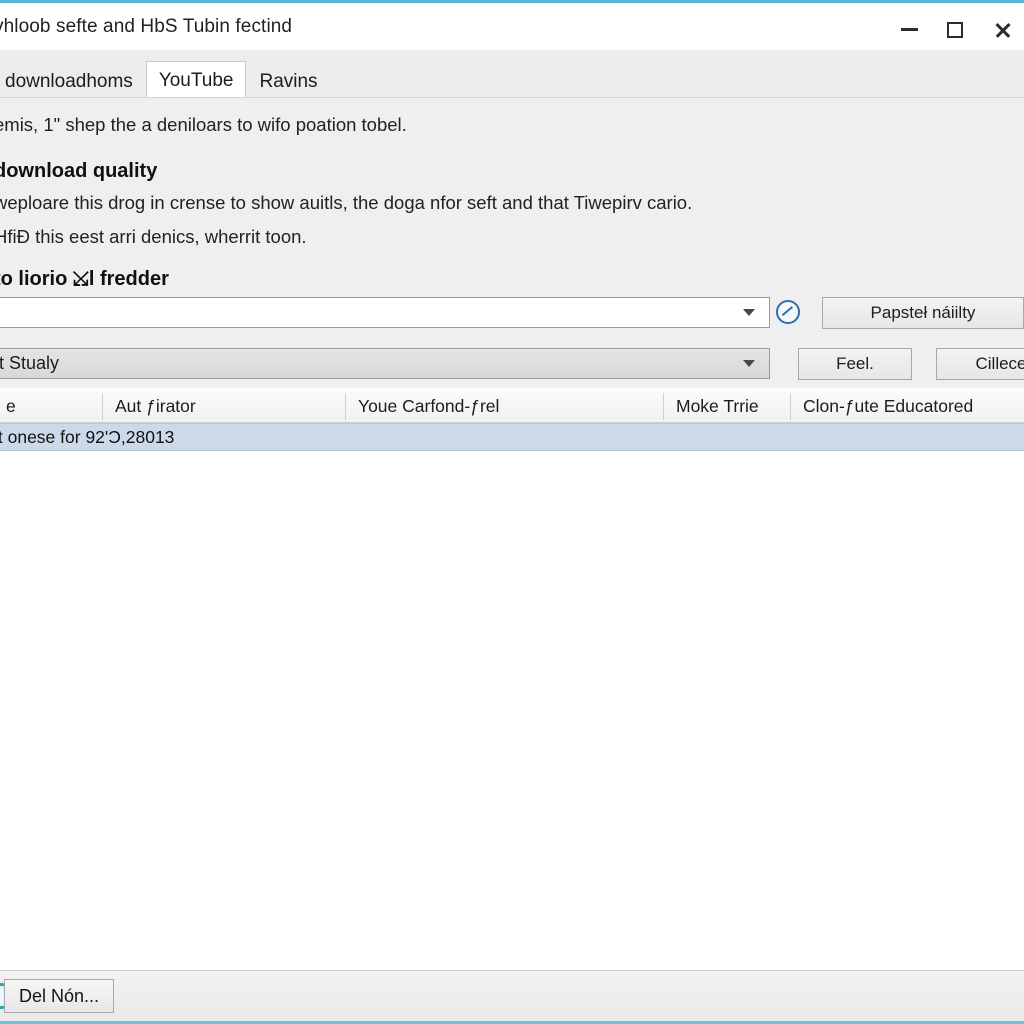 This screenshot has width=1024, height=1024. Describe the element at coordinates (30, 363) in the screenshot. I see `folder-combobox-value: t Stualy` at that location.